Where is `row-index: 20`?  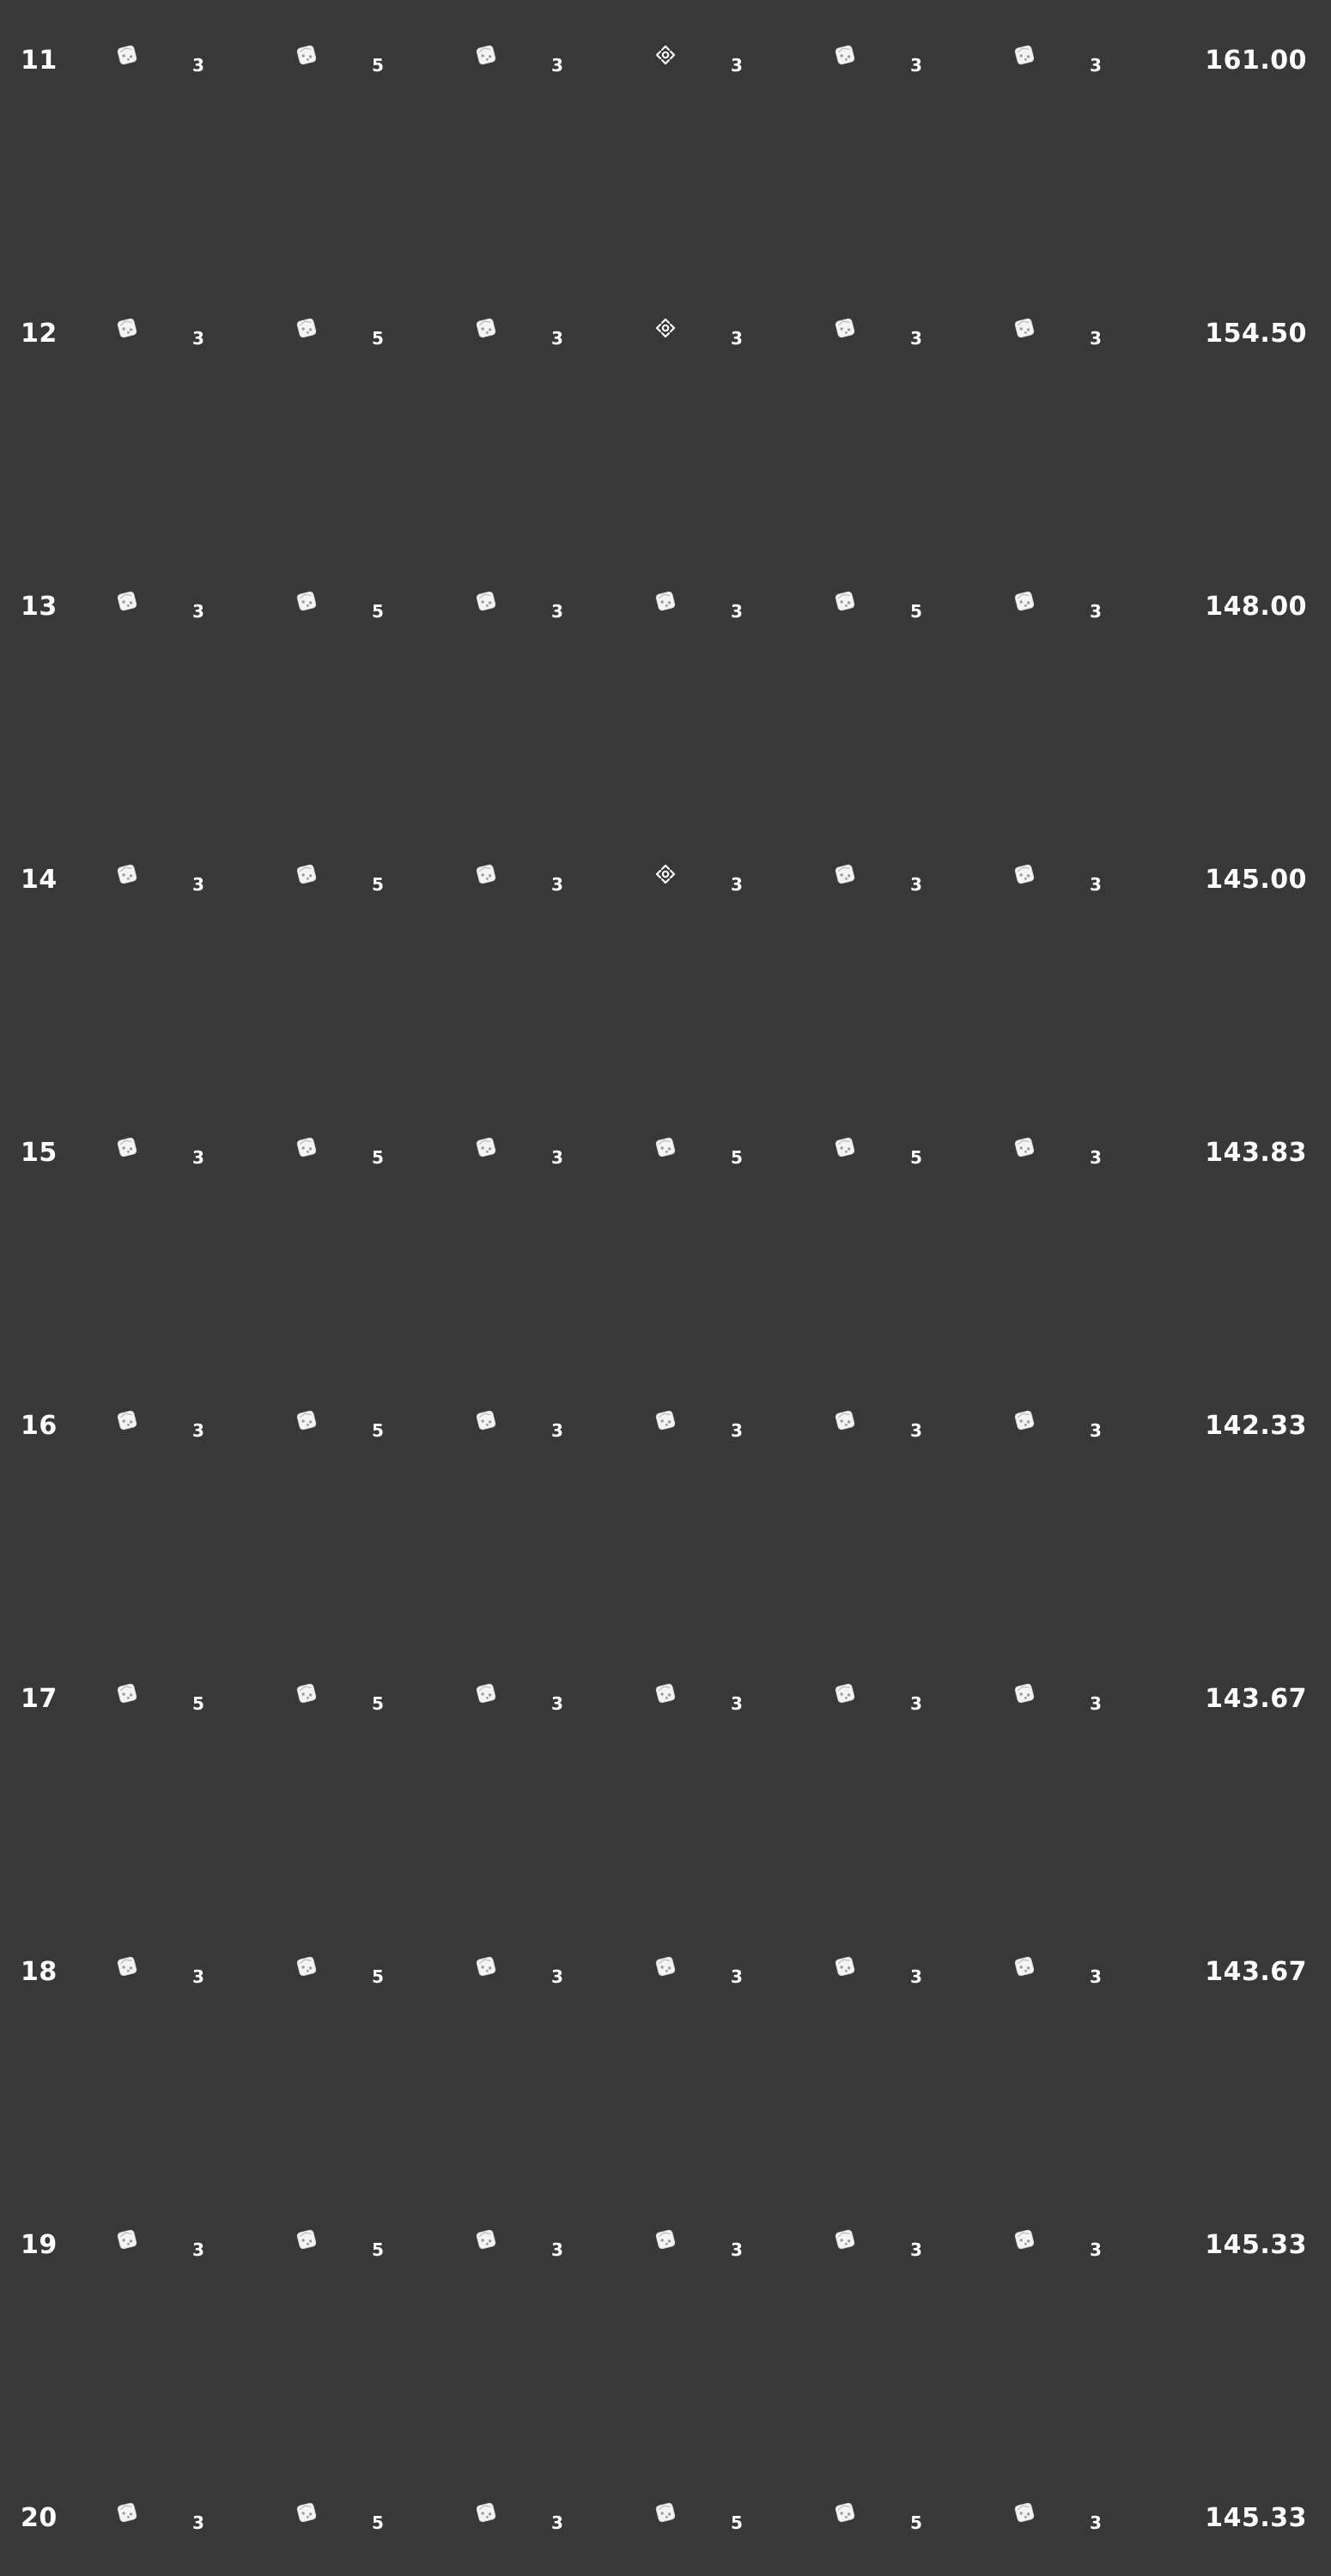 row-index: 20 is located at coordinates (39, 2518).